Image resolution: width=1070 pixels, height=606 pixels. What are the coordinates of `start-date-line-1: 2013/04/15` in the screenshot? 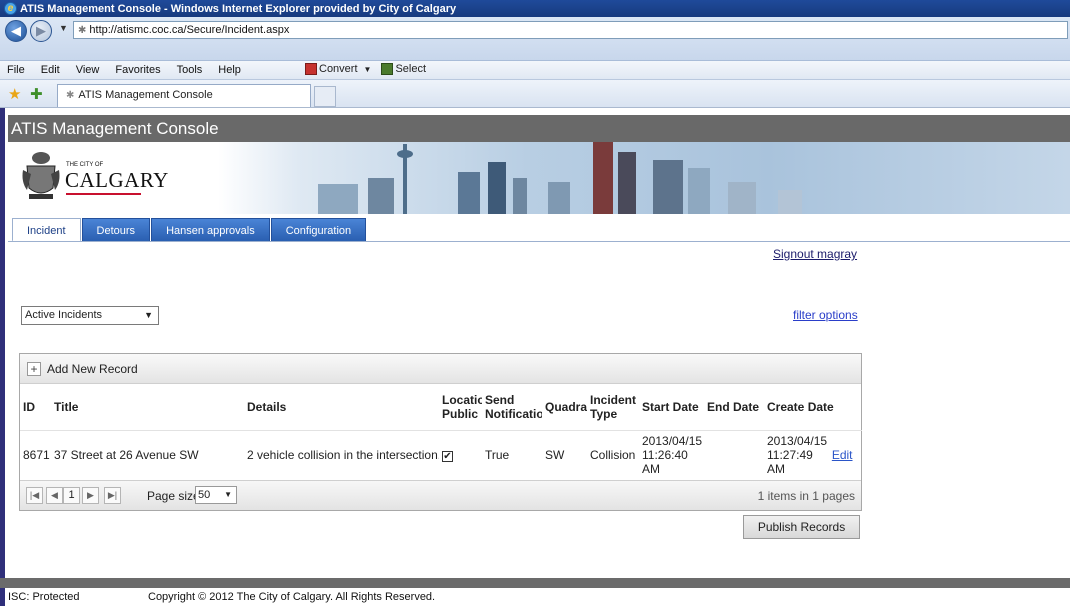 It's located at (672, 441).